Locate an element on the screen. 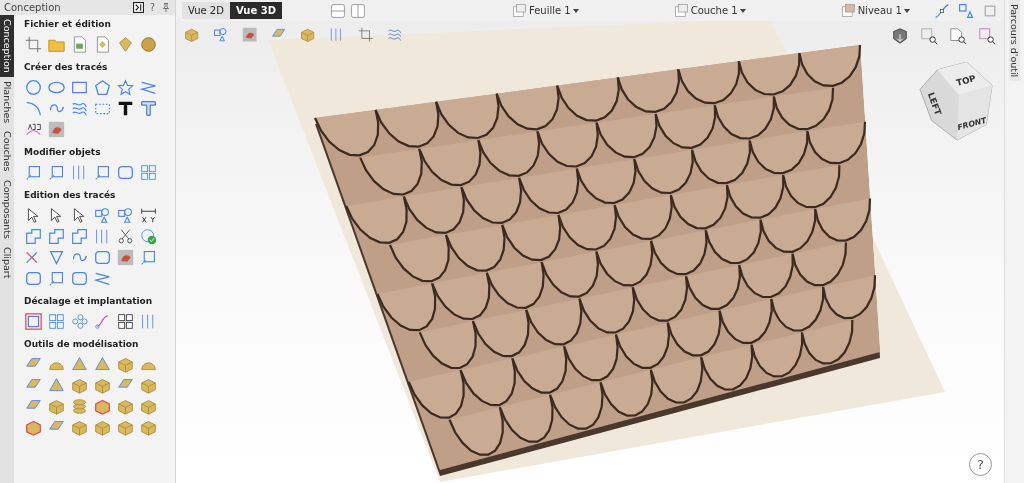 This screenshot has height=483, width=1024. gem-icon is located at coordinates (125, 44).